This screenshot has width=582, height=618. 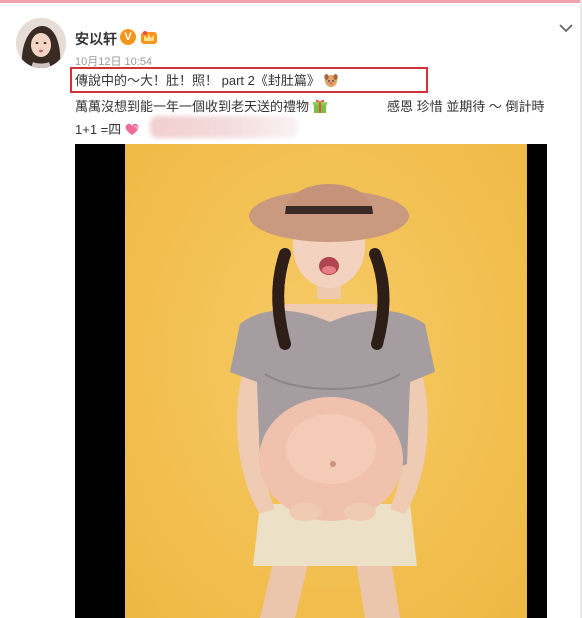 What do you see at coordinates (192, 106) in the screenshot?
I see `post-text-line-2-text: 萬萬沒想到能一年一個收到老天送的禮物` at bounding box center [192, 106].